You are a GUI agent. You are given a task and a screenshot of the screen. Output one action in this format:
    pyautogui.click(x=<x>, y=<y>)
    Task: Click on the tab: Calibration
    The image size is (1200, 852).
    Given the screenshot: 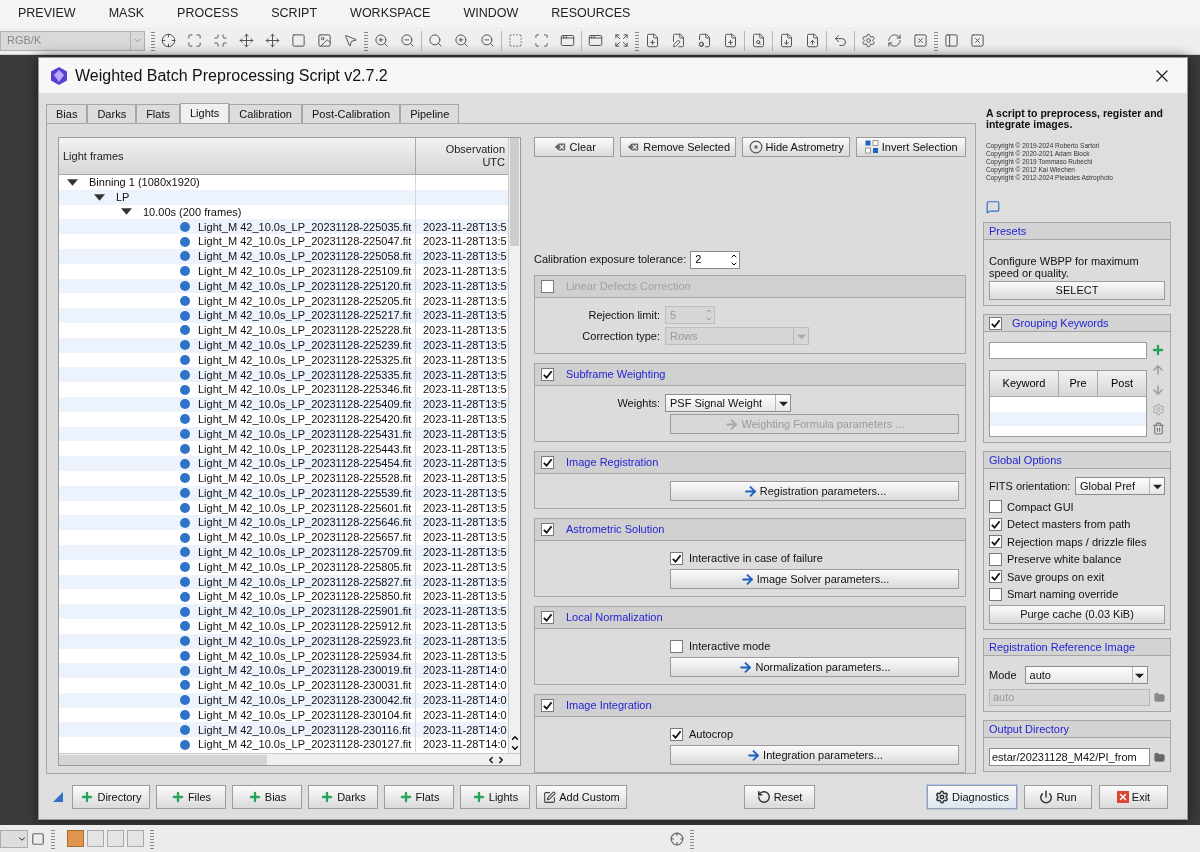 What is the action you would take?
    pyautogui.click(x=265, y=113)
    